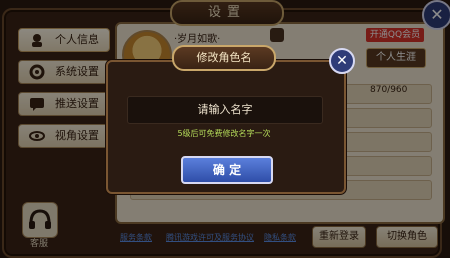 This screenshot has height=258, width=450. Describe the element at coordinates (224, 133) in the screenshot. I see `hint-text: 5级后可免费修改名字一次` at that location.